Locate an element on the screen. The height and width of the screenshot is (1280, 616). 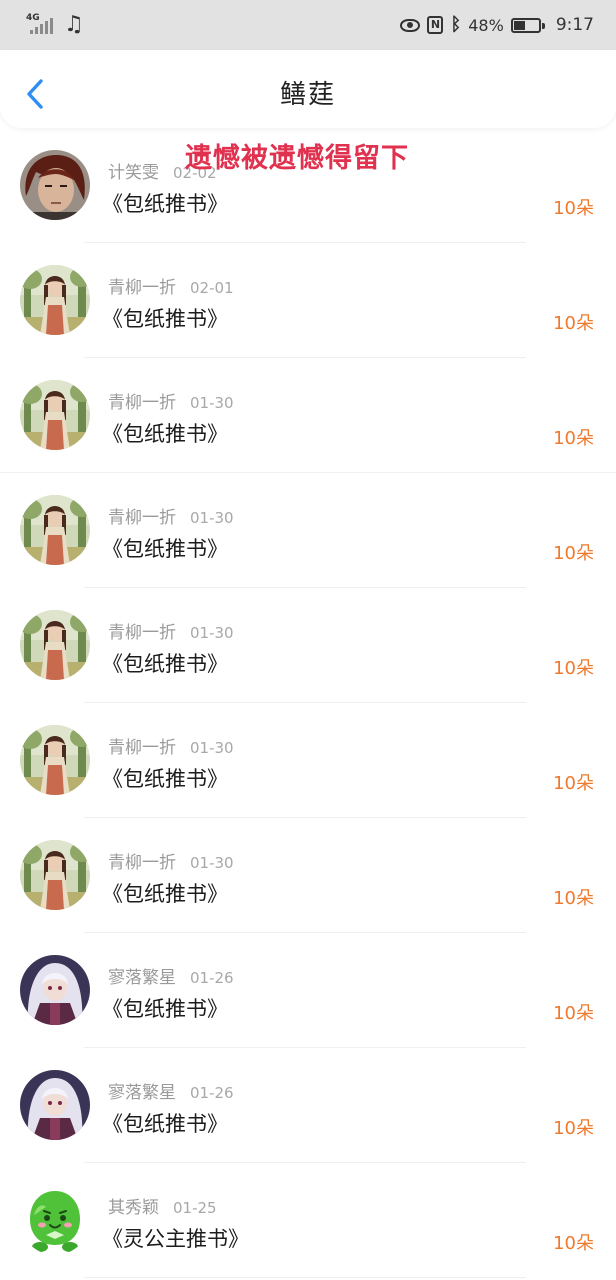
status-left: 4G ♫ is located at coordinates (55, 25).